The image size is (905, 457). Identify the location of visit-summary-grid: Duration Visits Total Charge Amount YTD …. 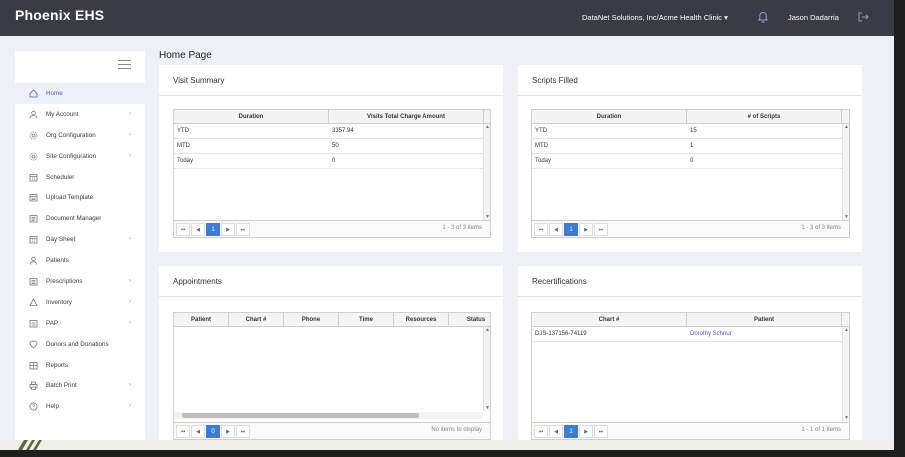
(332, 173).